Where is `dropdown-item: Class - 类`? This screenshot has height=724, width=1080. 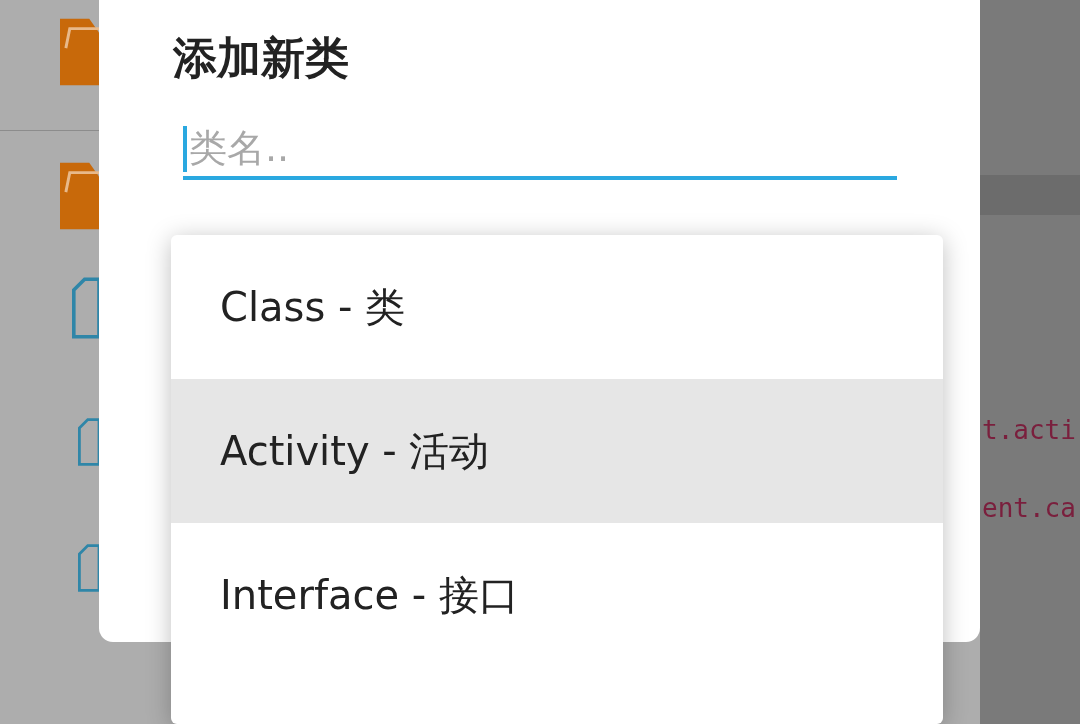 dropdown-item: Class - 类 is located at coordinates (557, 307).